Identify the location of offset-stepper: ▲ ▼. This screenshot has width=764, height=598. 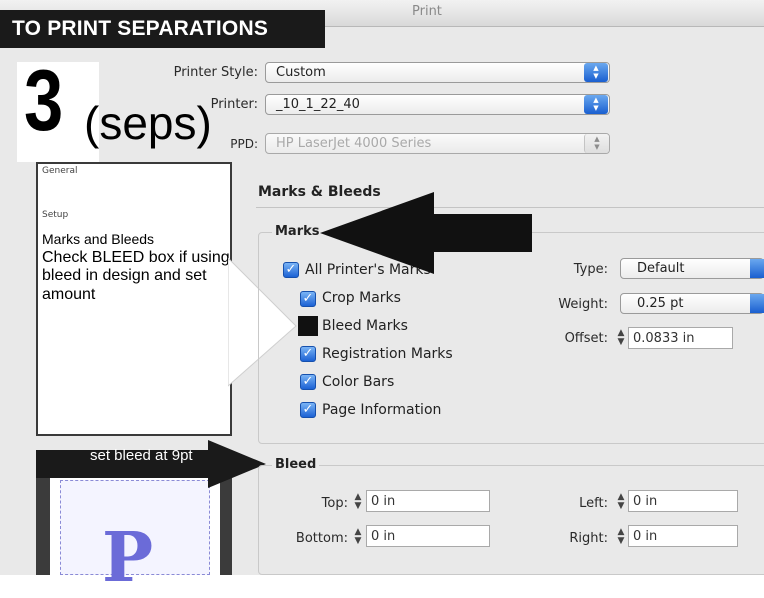
(621, 339).